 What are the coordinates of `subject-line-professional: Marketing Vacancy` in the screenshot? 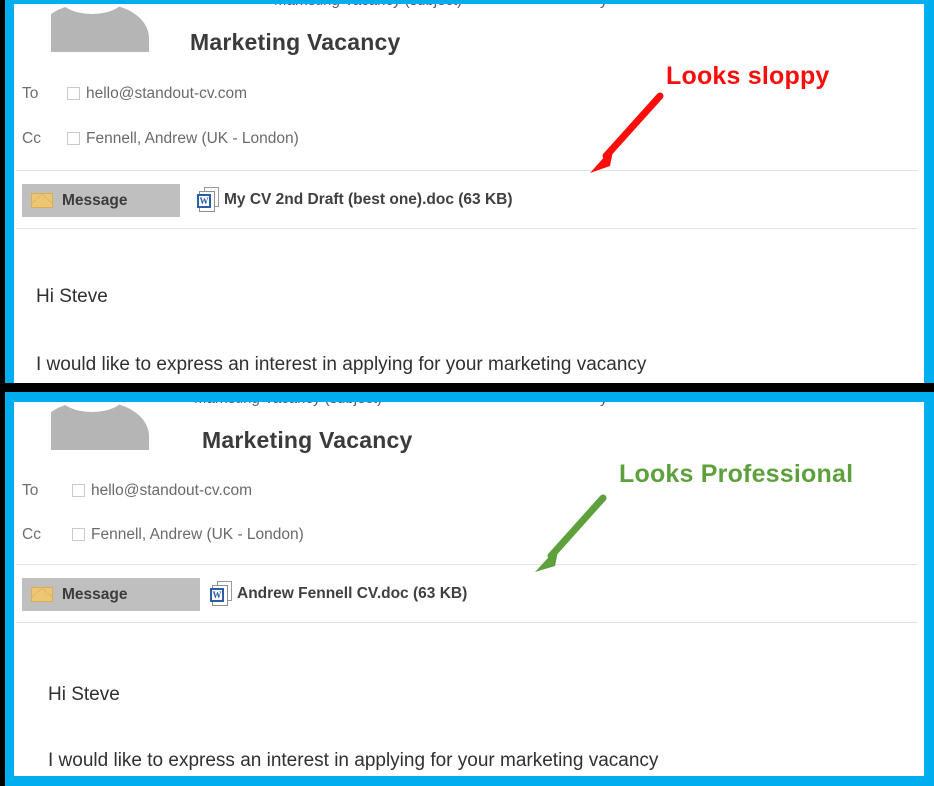 It's located at (307, 440).